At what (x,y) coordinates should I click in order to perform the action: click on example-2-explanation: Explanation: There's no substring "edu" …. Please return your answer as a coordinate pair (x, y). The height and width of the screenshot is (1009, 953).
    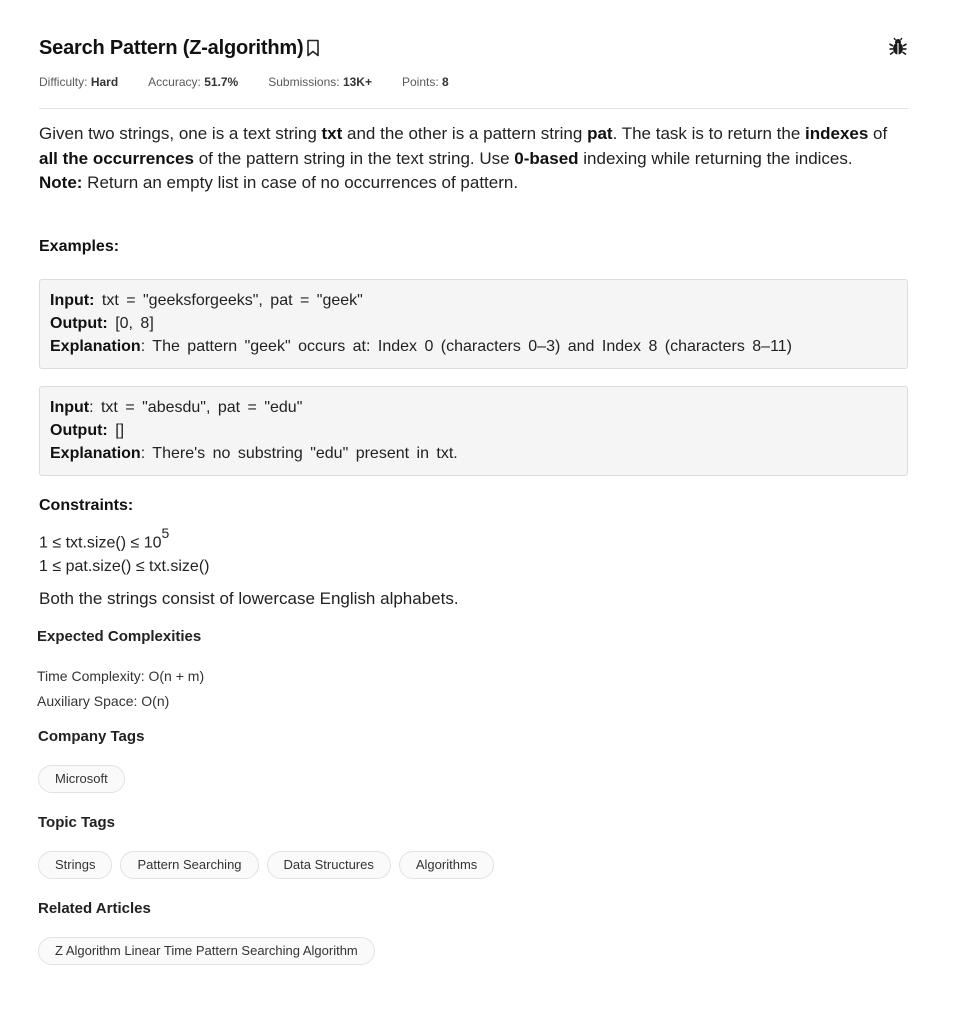
    Looking at the image, I should click on (473, 453).